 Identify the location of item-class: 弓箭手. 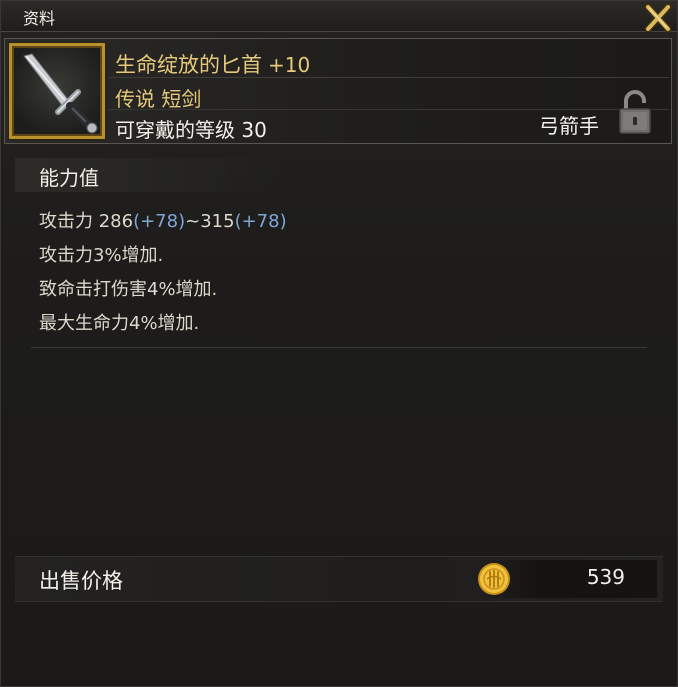
(569, 126).